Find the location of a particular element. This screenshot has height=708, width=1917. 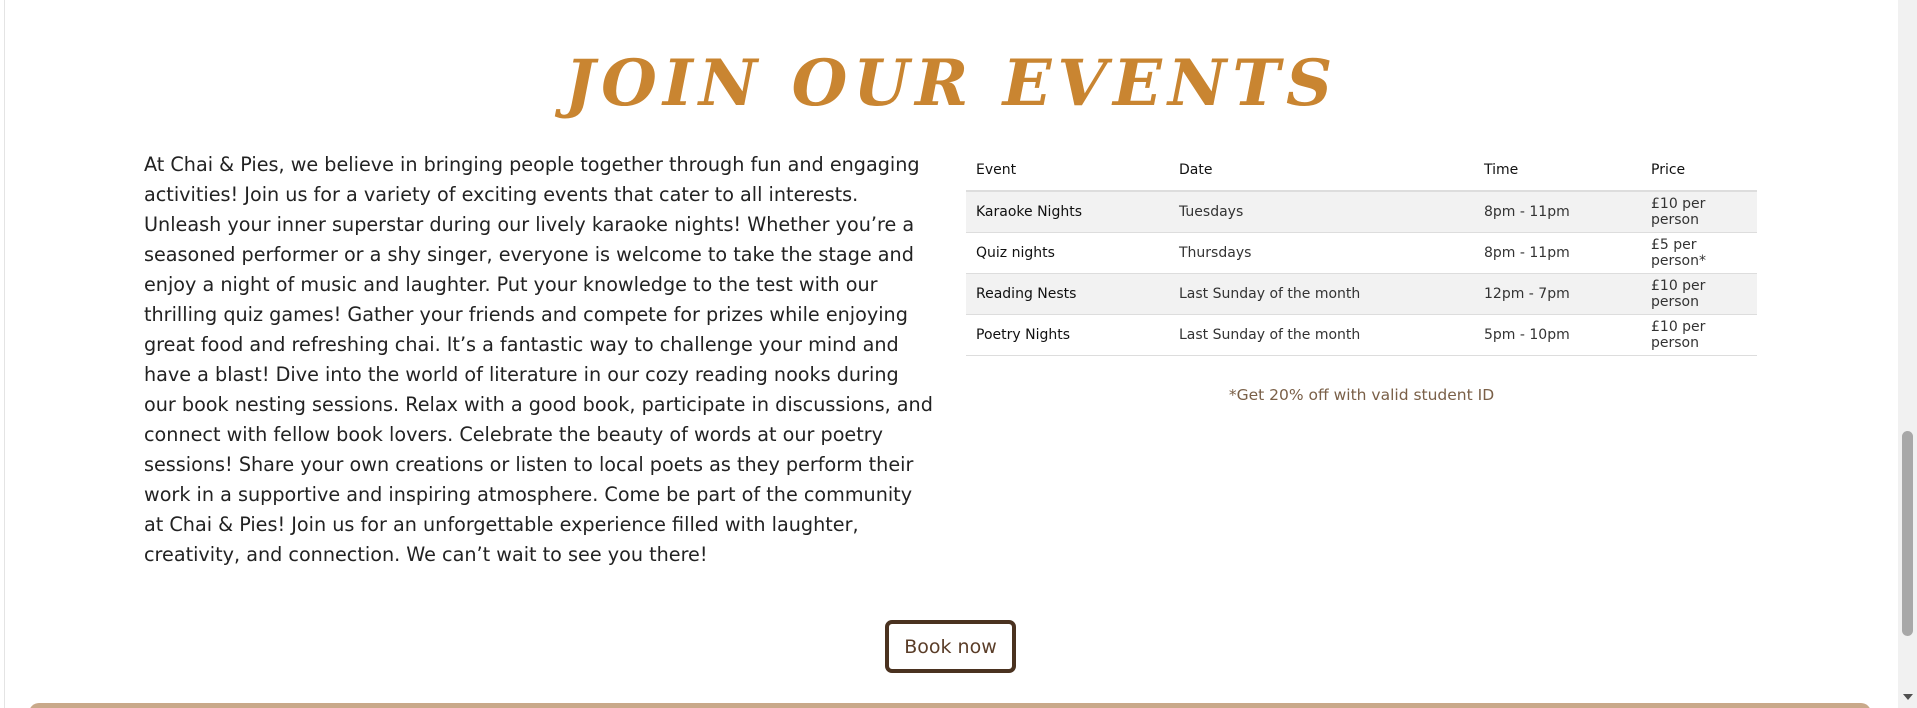

vertical-scrollbar is located at coordinates (1907, 354).